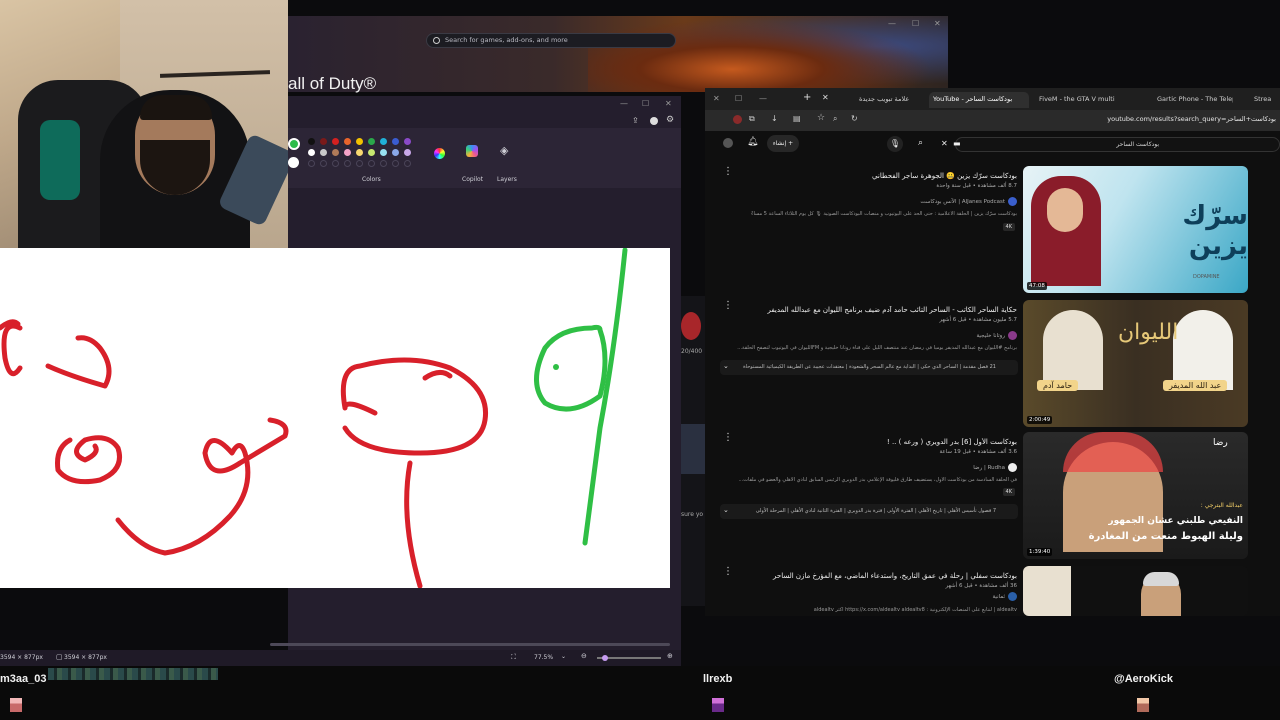  I want to click on color-picker-icon, so click(439, 153).